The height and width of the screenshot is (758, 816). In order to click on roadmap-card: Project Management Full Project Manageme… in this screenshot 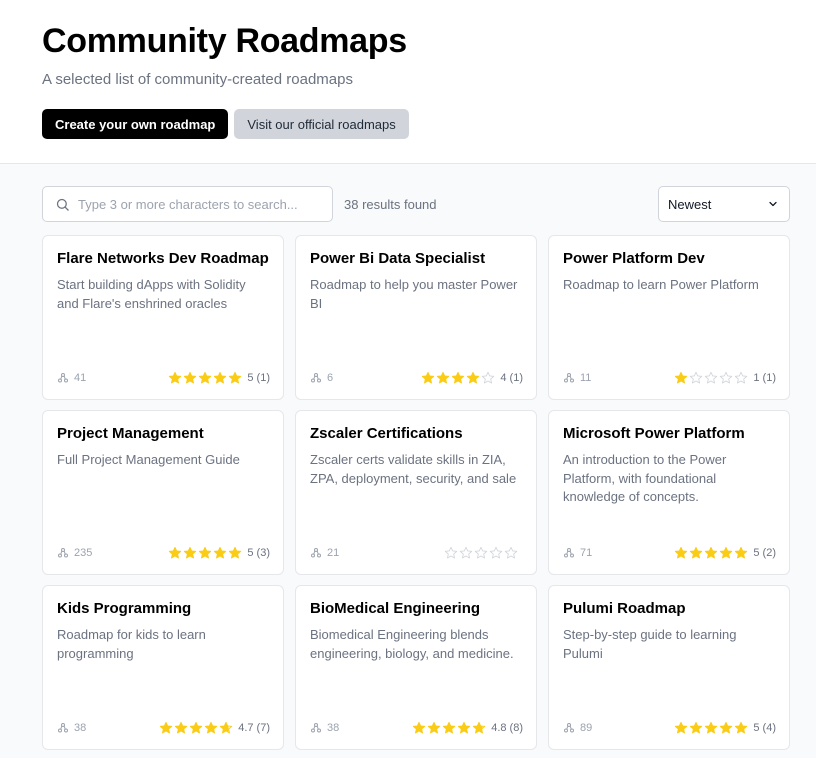, I will do `click(163, 492)`.